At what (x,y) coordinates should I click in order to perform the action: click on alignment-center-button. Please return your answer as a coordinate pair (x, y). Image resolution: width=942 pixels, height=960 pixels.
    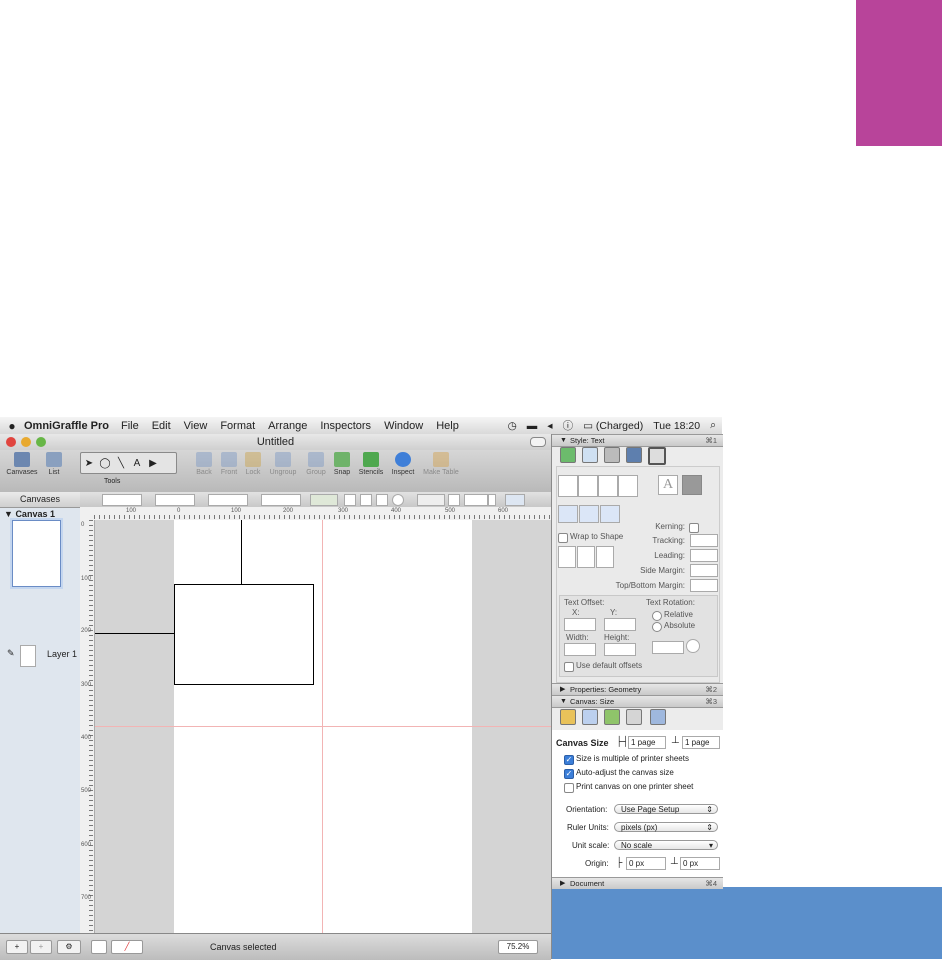
    Looking at the image, I should click on (588, 486).